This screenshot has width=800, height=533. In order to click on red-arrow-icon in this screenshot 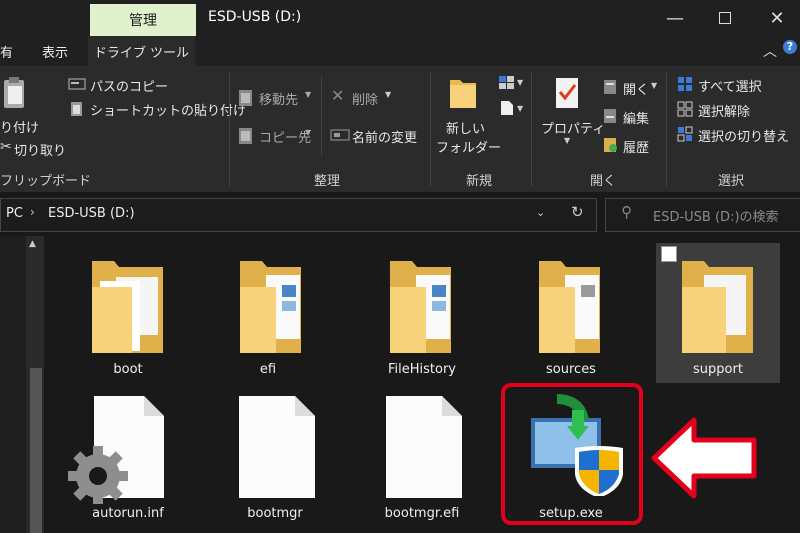, I will do `click(704, 458)`.